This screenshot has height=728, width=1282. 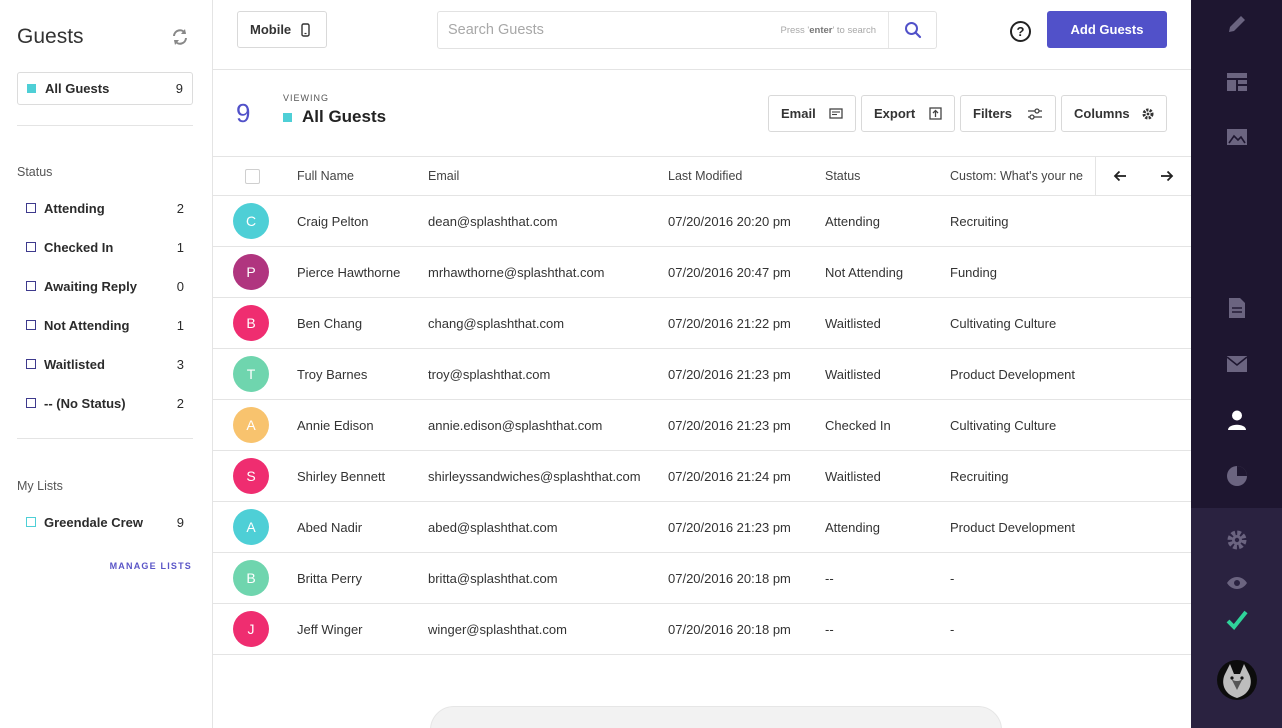 What do you see at coordinates (40, 486) in the screenshot?
I see `lists-section-title: My Lists` at bounding box center [40, 486].